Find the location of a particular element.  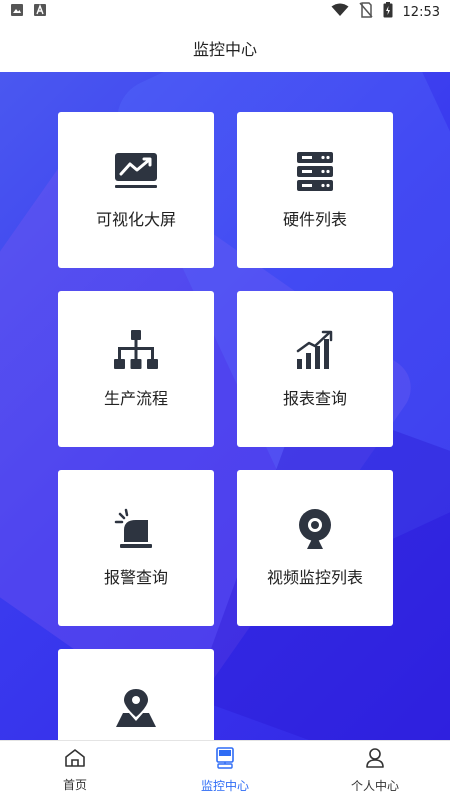

bottom-nav: 首页 监控中心 个人中心 is located at coordinates (225, 770).